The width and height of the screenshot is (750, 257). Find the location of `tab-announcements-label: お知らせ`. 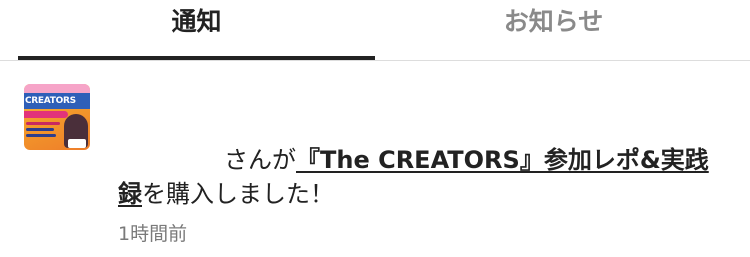

tab-announcements-label: お知らせ is located at coordinates (553, 21).